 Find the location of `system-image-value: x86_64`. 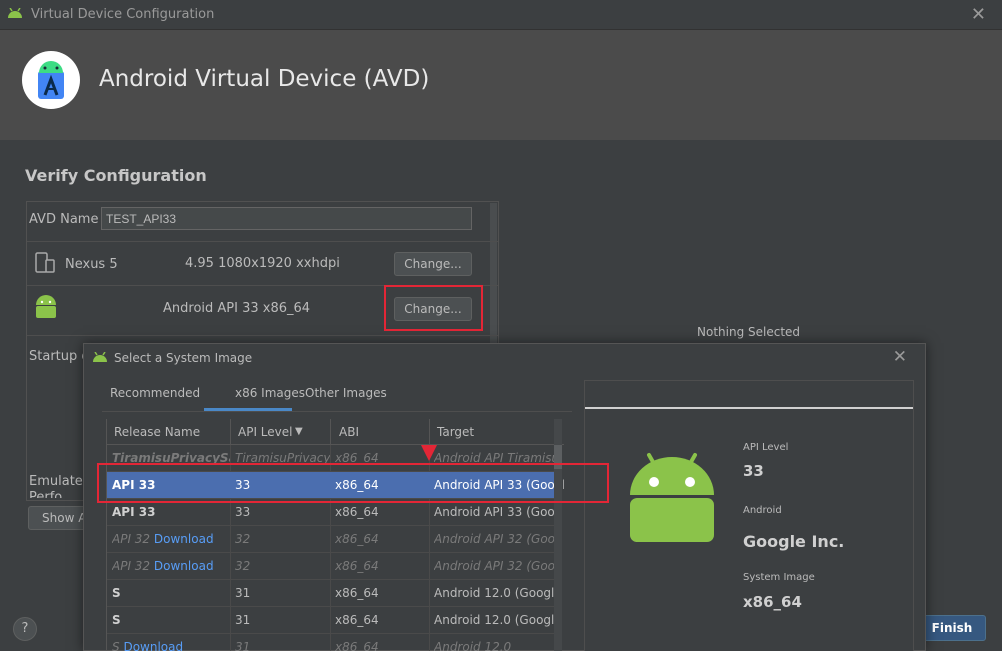

system-image-value: x86_64 is located at coordinates (772, 602).